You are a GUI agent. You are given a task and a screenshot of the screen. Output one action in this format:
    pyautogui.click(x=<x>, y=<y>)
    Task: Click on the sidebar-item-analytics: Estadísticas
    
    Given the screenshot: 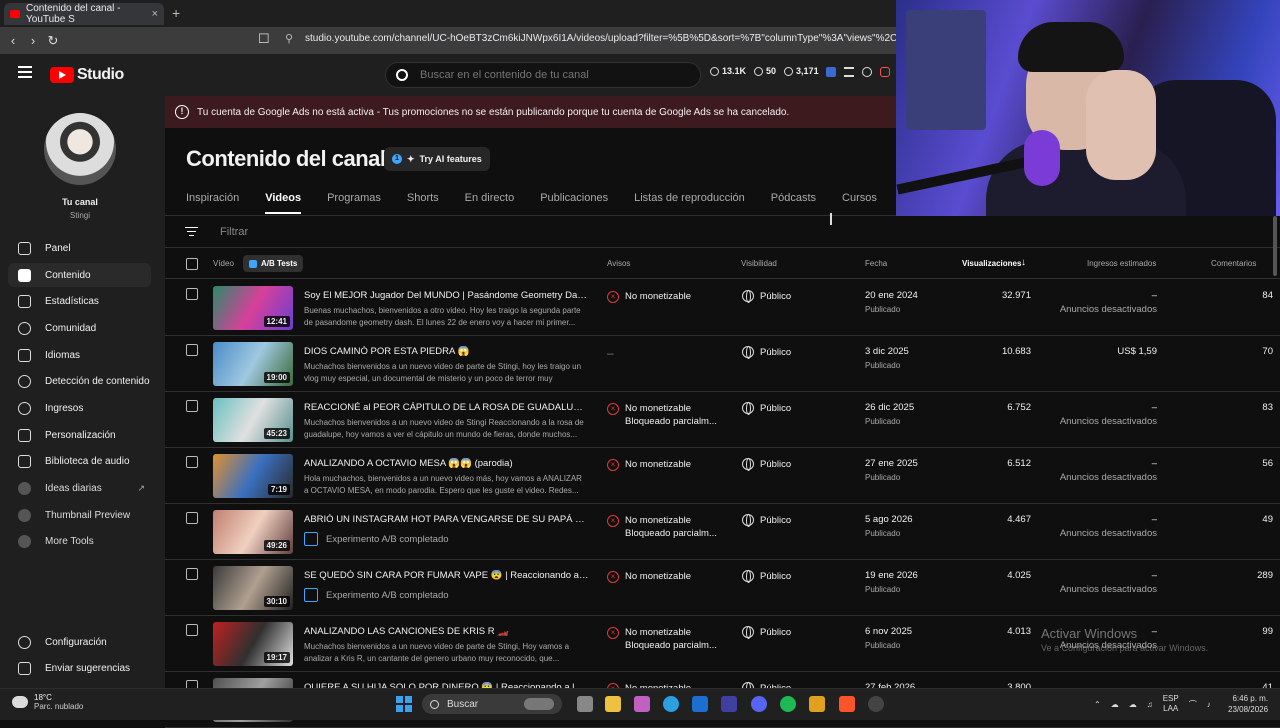 What is the action you would take?
    pyautogui.click(x=79, y=301)
    